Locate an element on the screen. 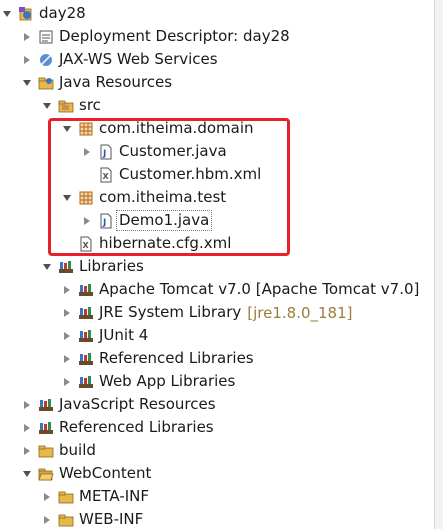 This screenshot has height=531, width=443. tree-item-label: META-INF is located at coordinates (114, 496).